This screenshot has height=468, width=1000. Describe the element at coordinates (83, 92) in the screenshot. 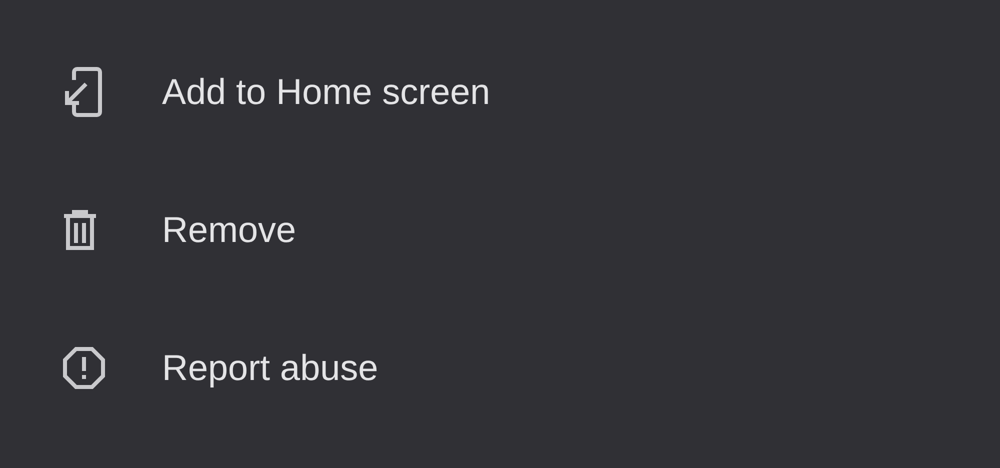

I see `add-to-home-icon` at that location.